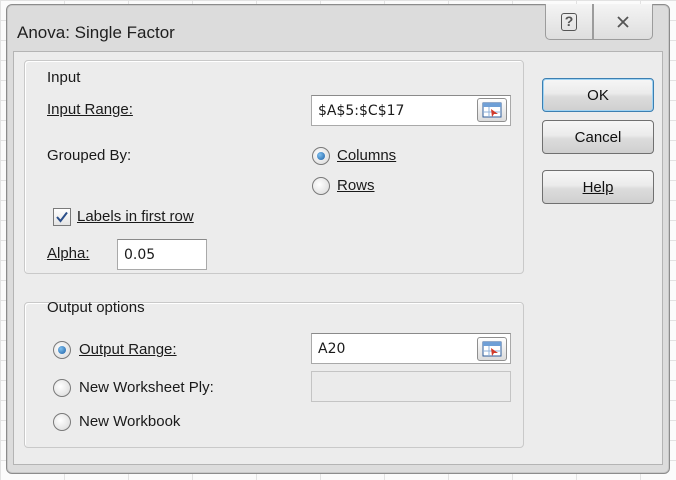 This screenshot has width=676, height=480. I want to click on rows-radio-label: Rows, so click(356, 185).